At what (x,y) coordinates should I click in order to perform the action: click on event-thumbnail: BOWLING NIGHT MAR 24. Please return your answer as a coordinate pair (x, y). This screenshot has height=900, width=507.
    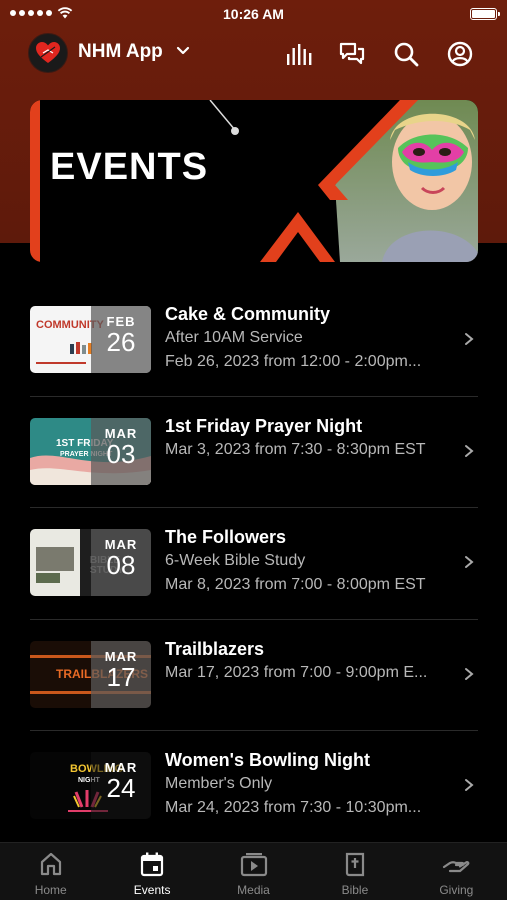
    Looking at the image, I should click on (90, 785).